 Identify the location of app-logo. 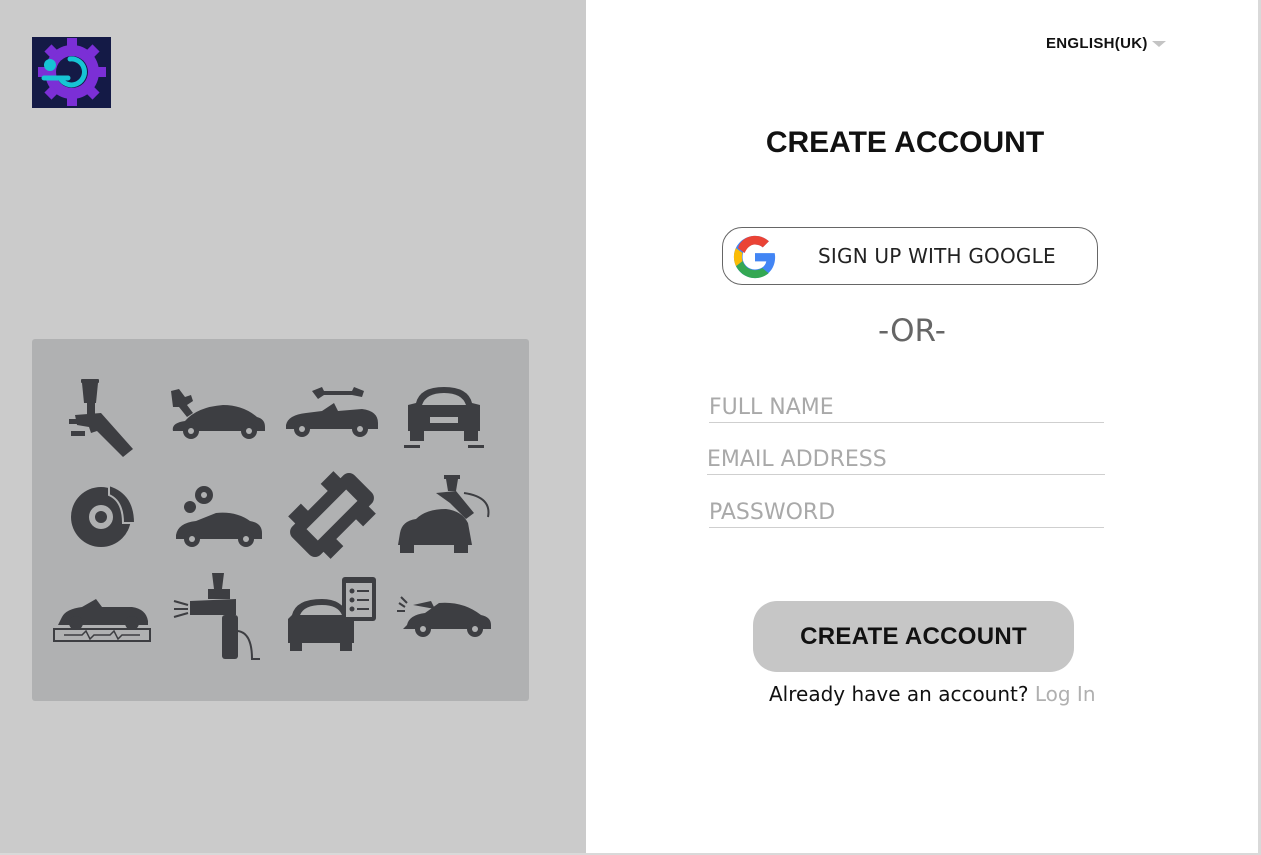
(71, 72).